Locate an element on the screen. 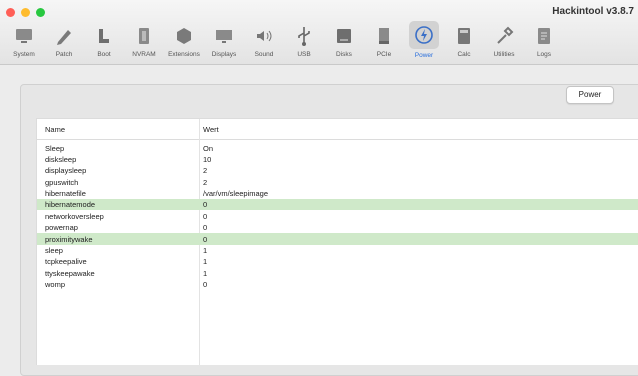 This screenshot has width=638, height=376. tab-calc: Calc is located at coordinates (464, 41).